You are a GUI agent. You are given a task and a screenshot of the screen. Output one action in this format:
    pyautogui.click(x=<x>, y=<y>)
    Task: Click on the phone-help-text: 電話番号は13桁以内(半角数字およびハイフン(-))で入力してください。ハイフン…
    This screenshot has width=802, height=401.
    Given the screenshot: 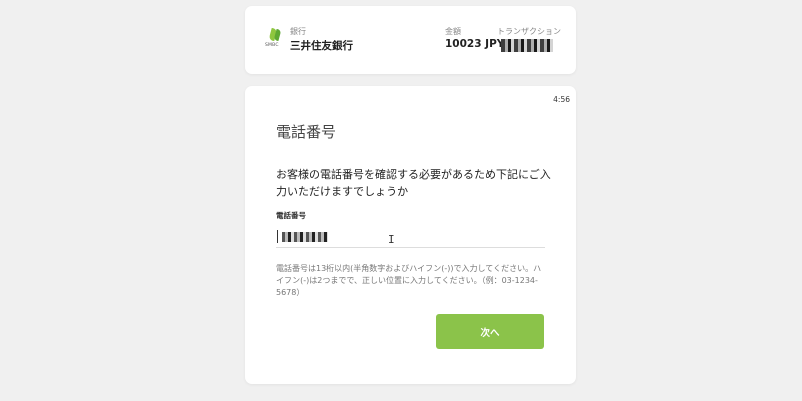 What is the action you would take?
    pyautogui.click(x=409, y=280)
    